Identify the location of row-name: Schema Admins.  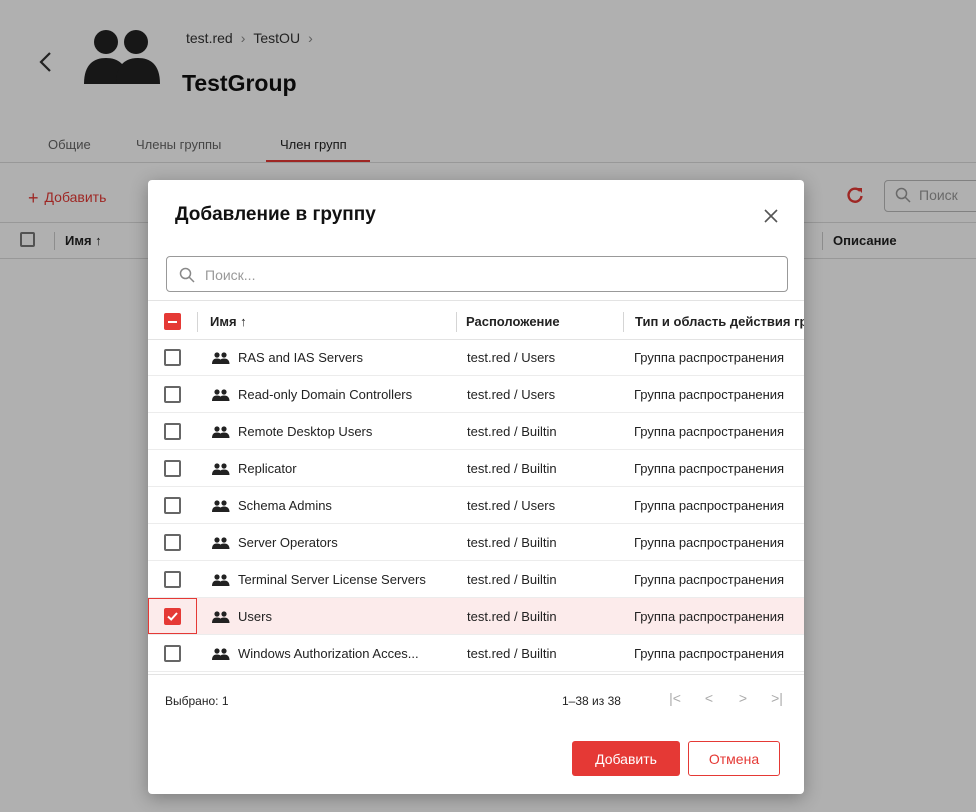
(285, 505).